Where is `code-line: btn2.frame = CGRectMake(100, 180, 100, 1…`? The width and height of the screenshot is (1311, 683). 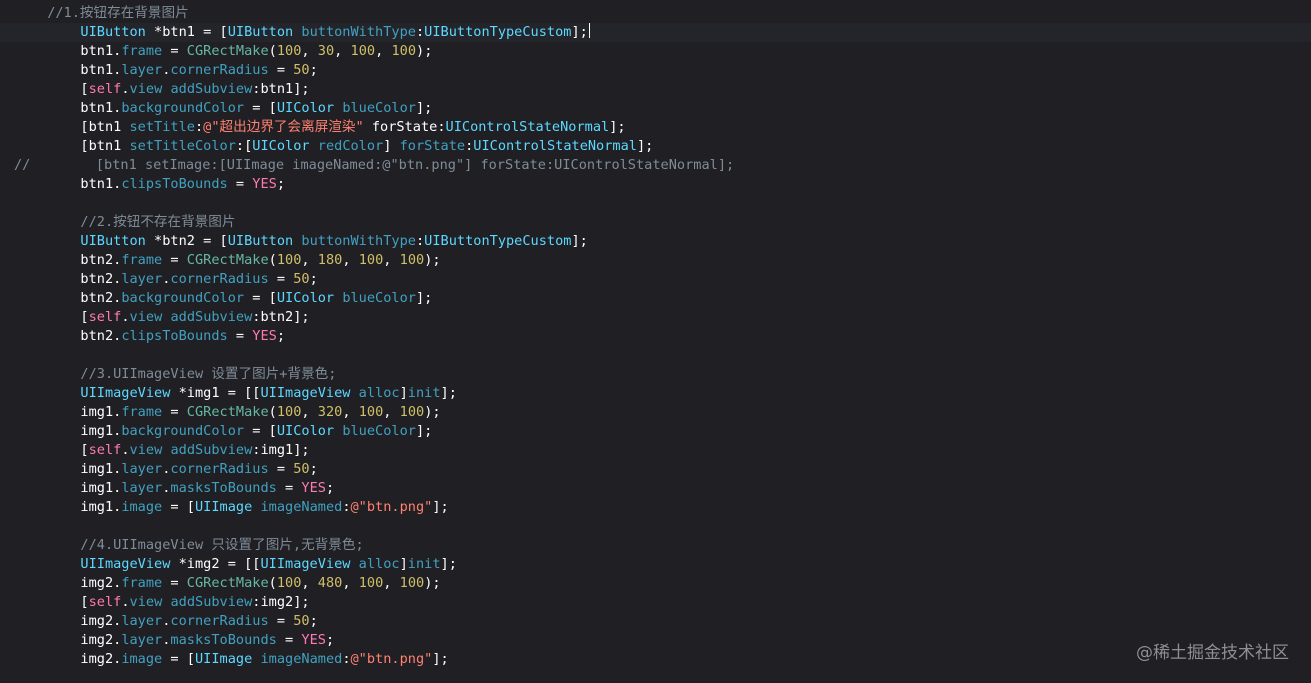 code-line: btn2.frame = CGRectMake(100, 180, 100, 1… is located at coordinates (655, 260).